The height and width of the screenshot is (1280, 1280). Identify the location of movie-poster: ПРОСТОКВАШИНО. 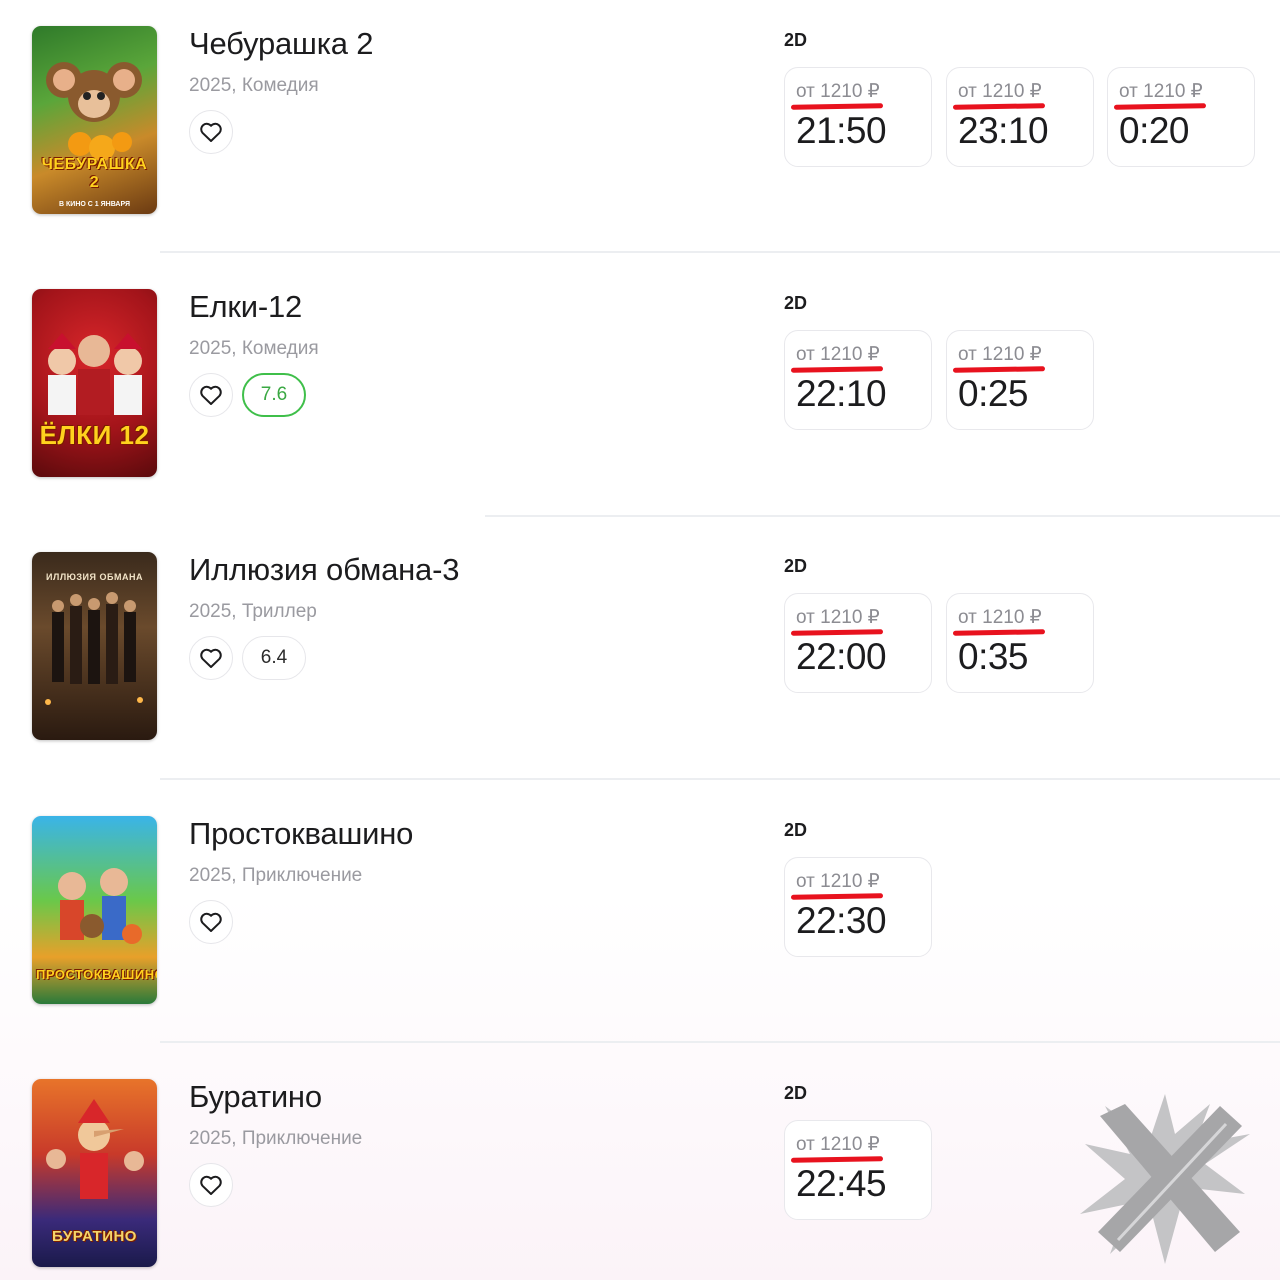
(94, 910).